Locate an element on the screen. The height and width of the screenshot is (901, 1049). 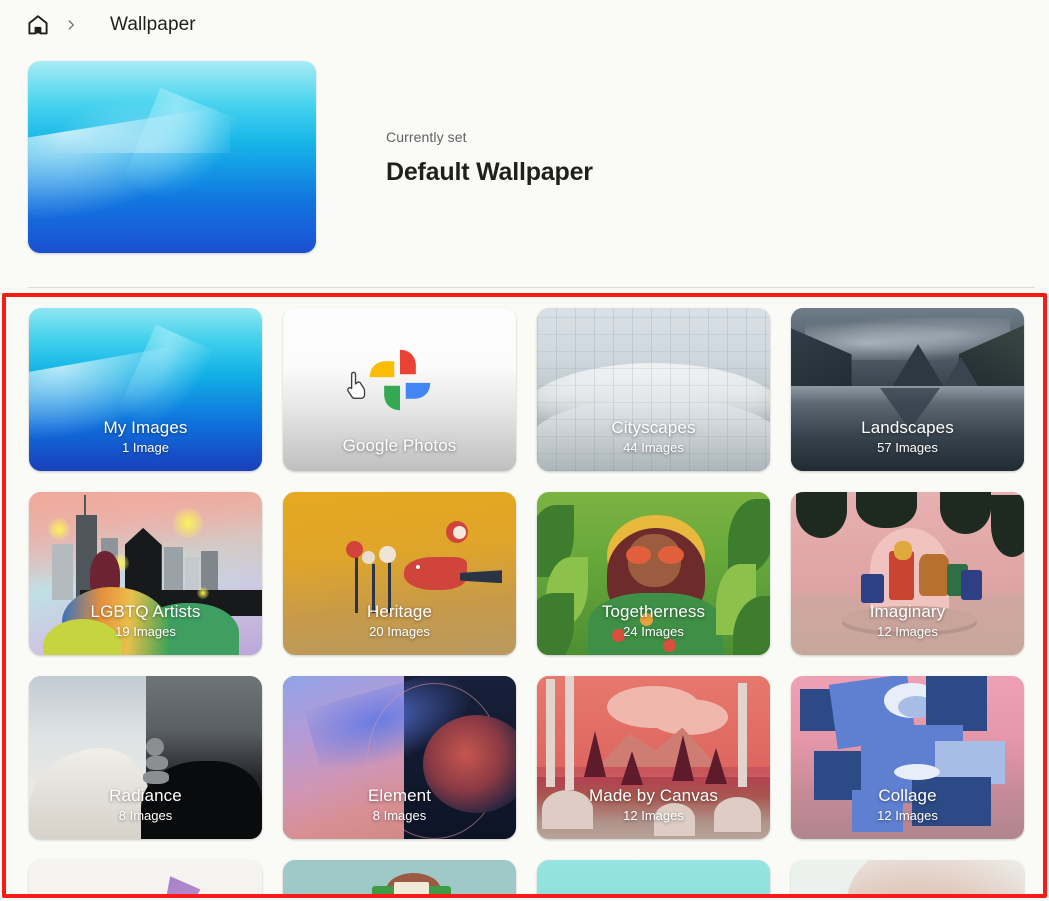
cotton-candy is located at coordinates (646, 896).